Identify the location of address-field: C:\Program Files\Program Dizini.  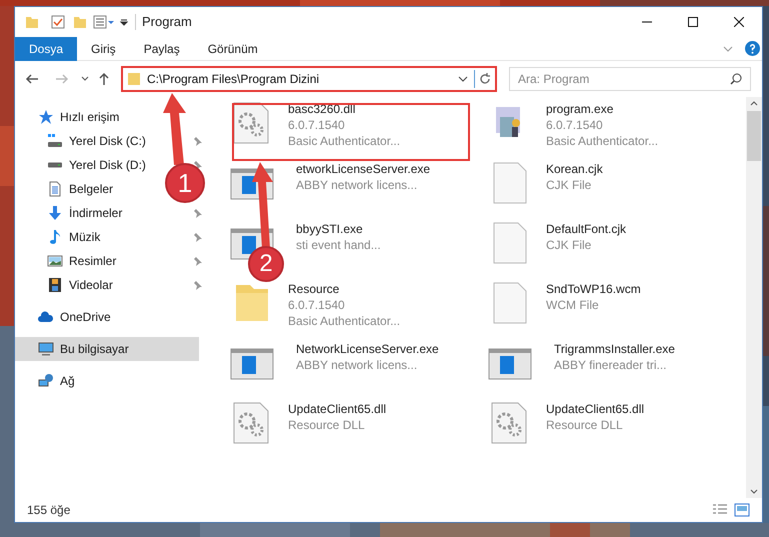
(309, 79).